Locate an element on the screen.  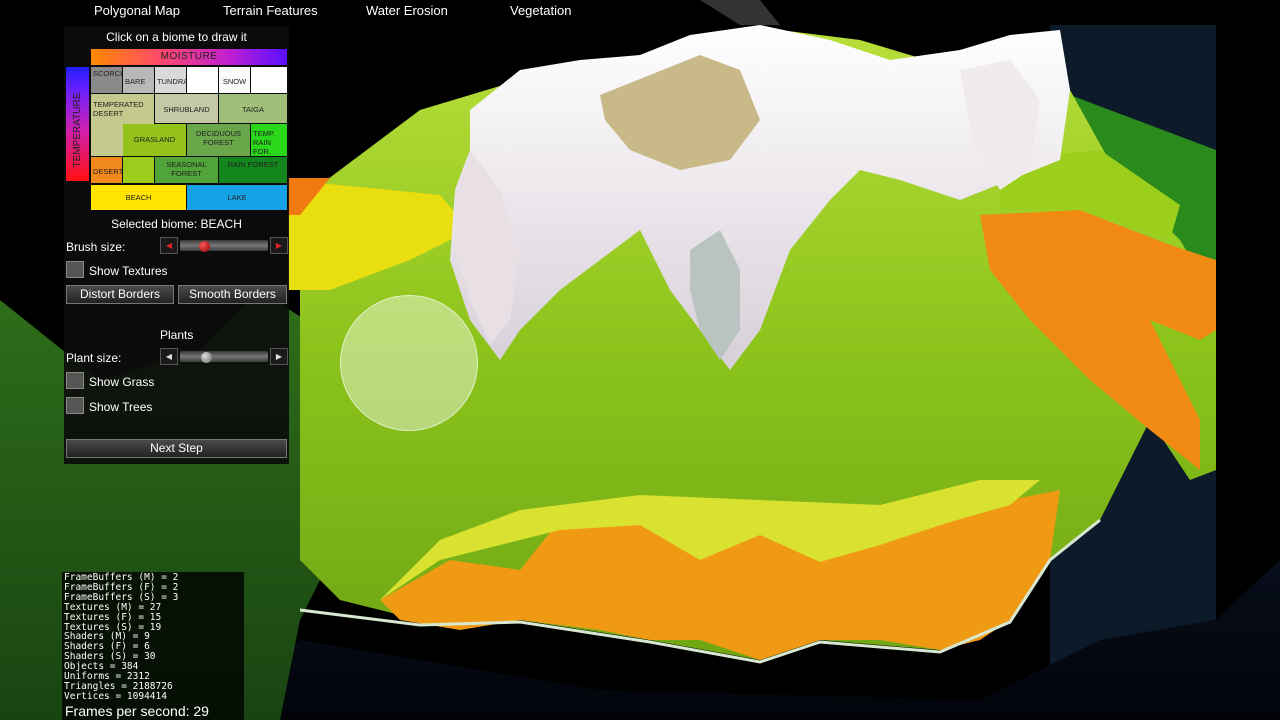
panel-title: Click on a biome to draw it is located at coordinates (176, 37).